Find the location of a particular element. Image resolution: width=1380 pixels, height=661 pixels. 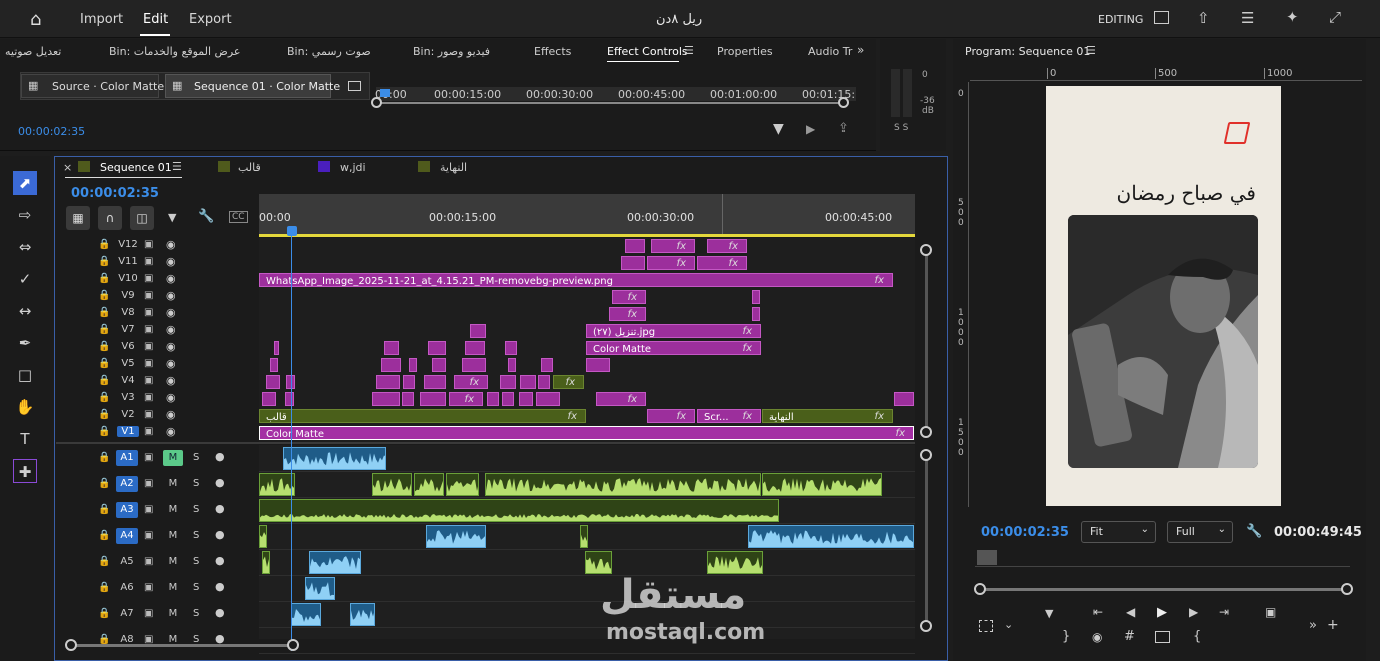

panel-icon is located at coordinates (1161, 17).